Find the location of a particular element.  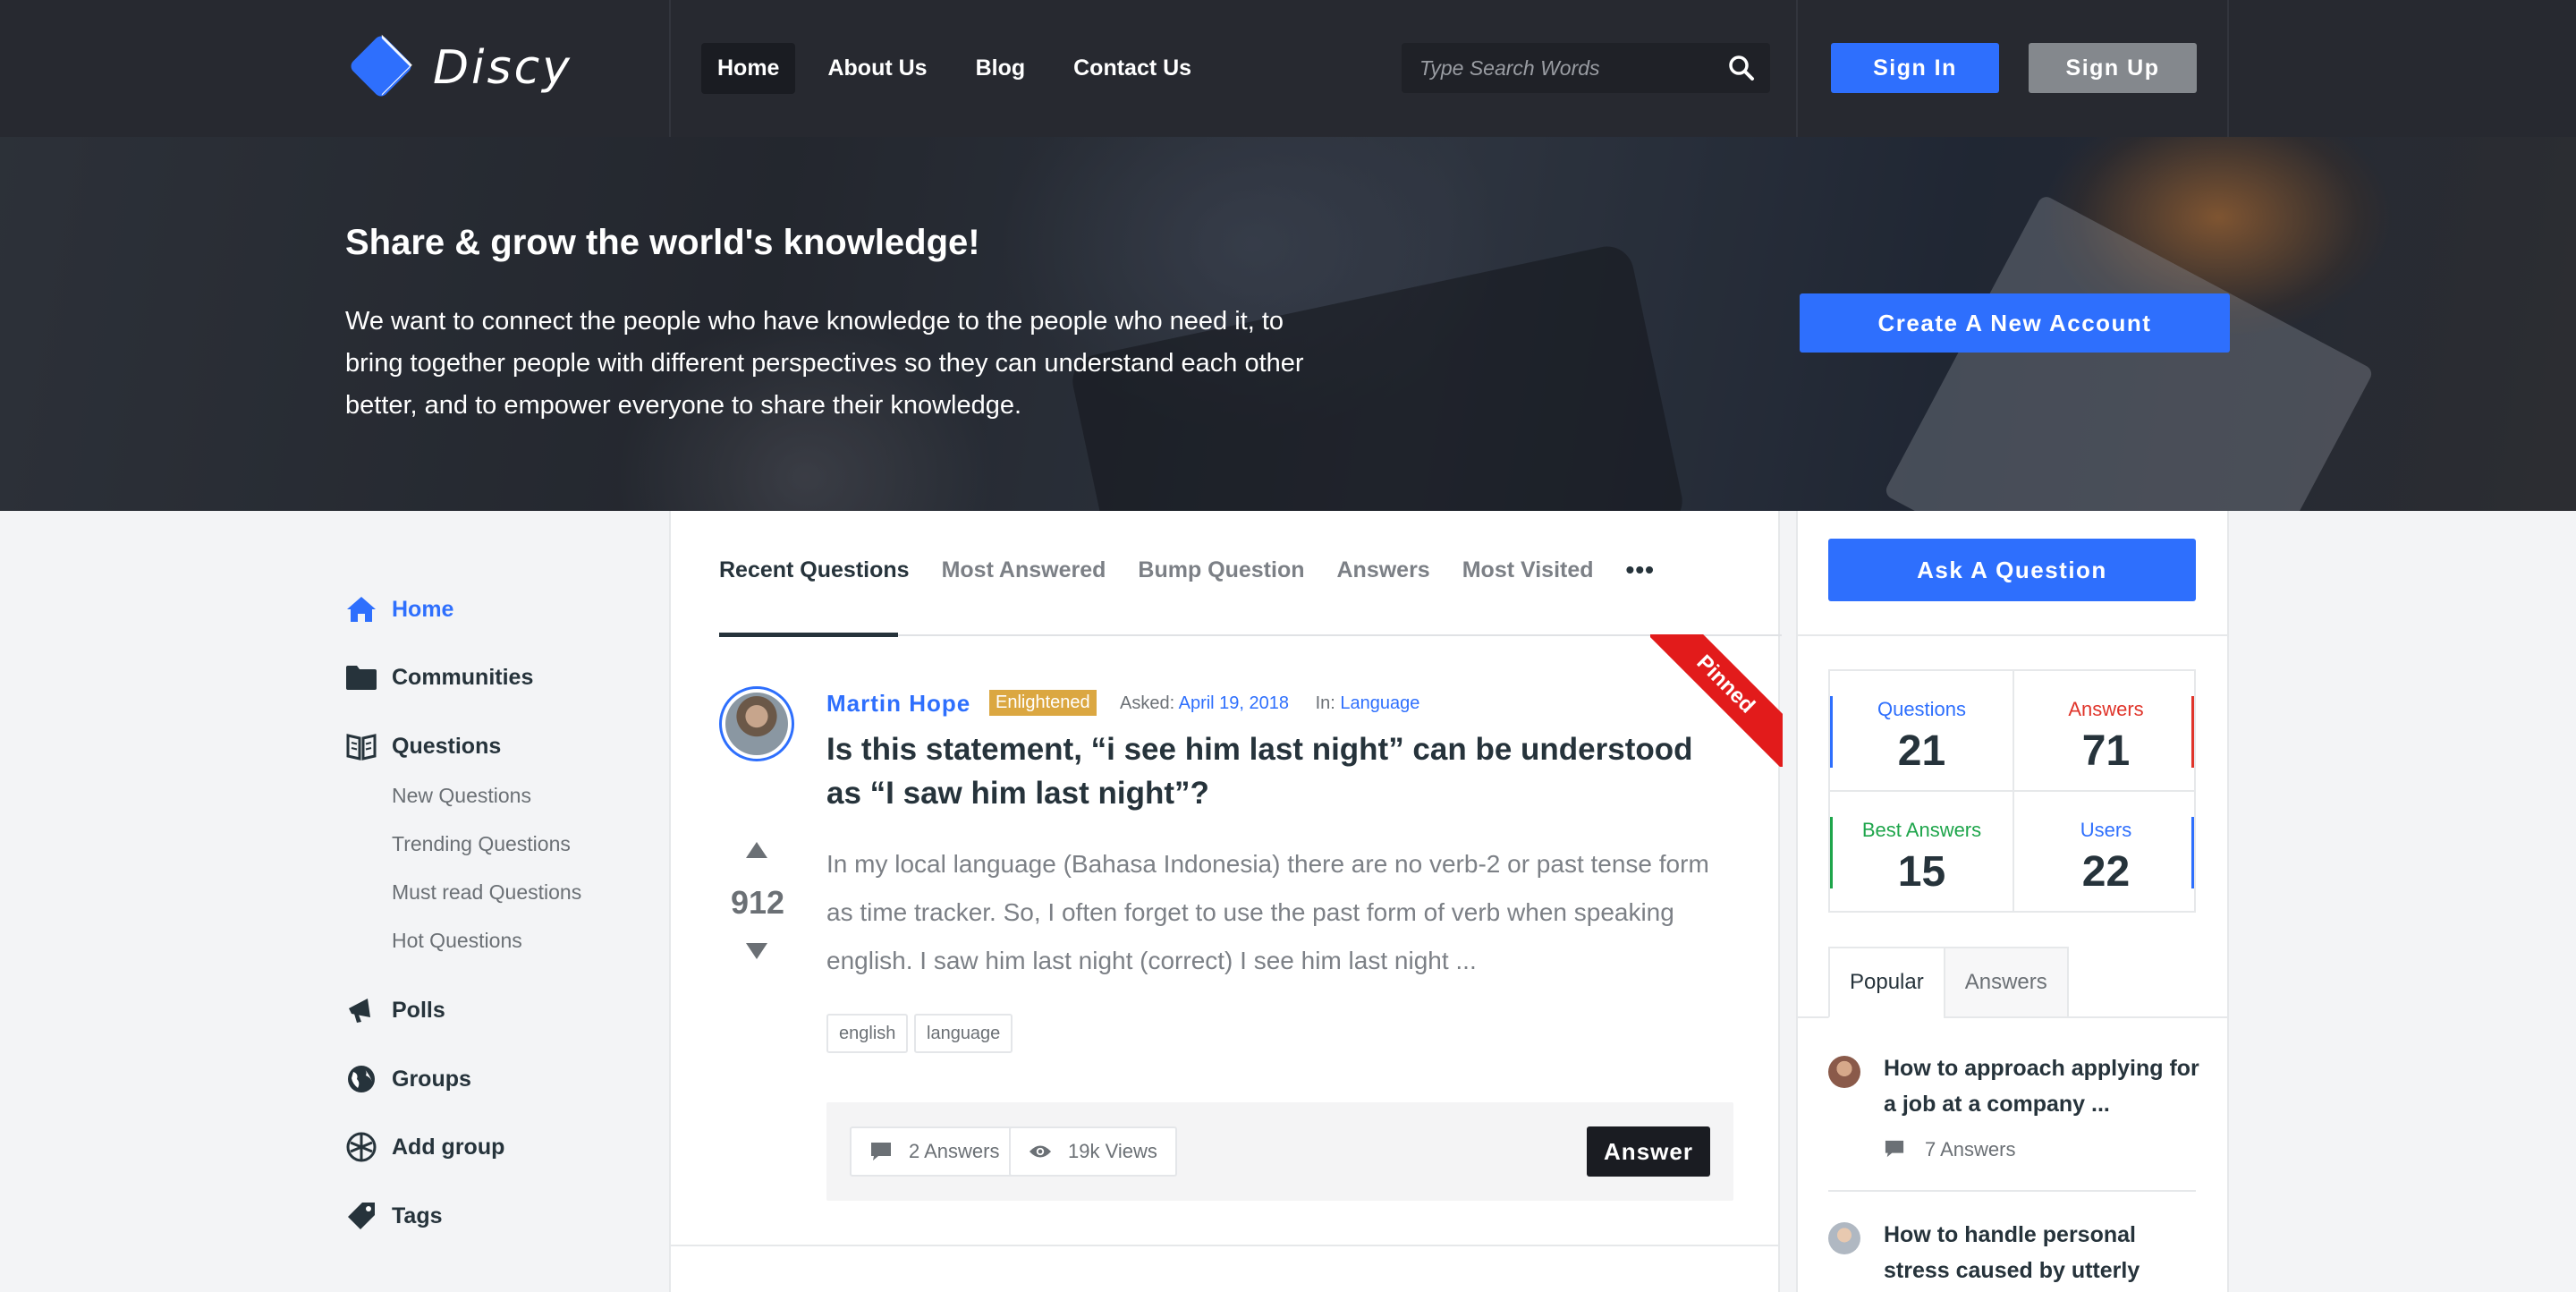

stat-value: 22 is located at coordinates (2106, 872).